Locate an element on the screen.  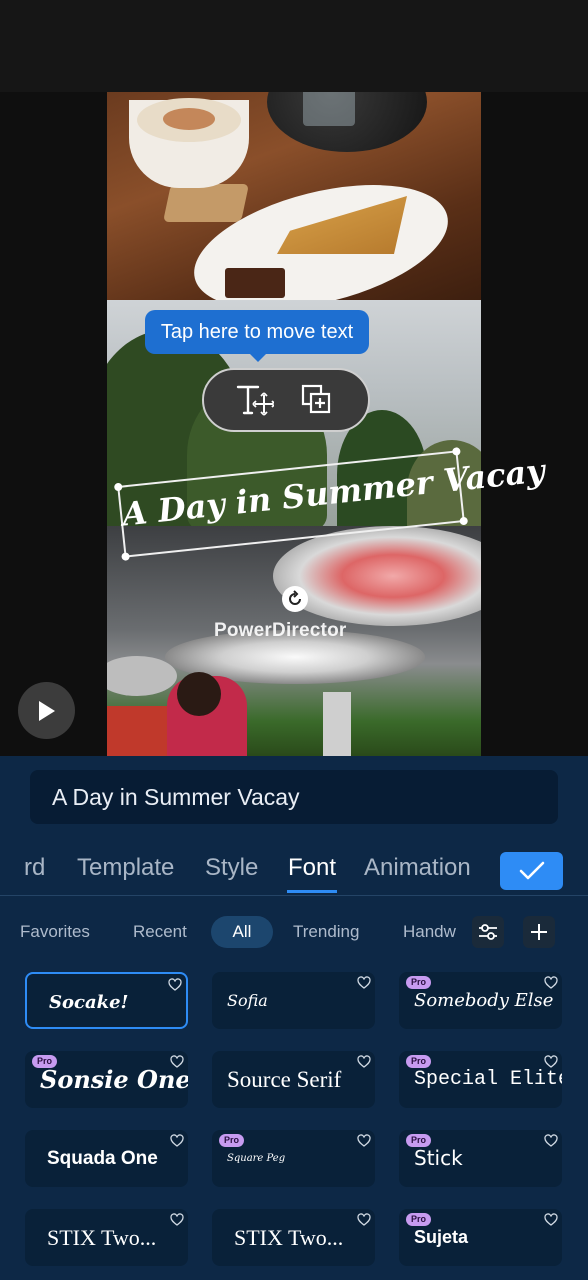
text-input: A Day in Summer Vacay is located at coordinates (294, 797).